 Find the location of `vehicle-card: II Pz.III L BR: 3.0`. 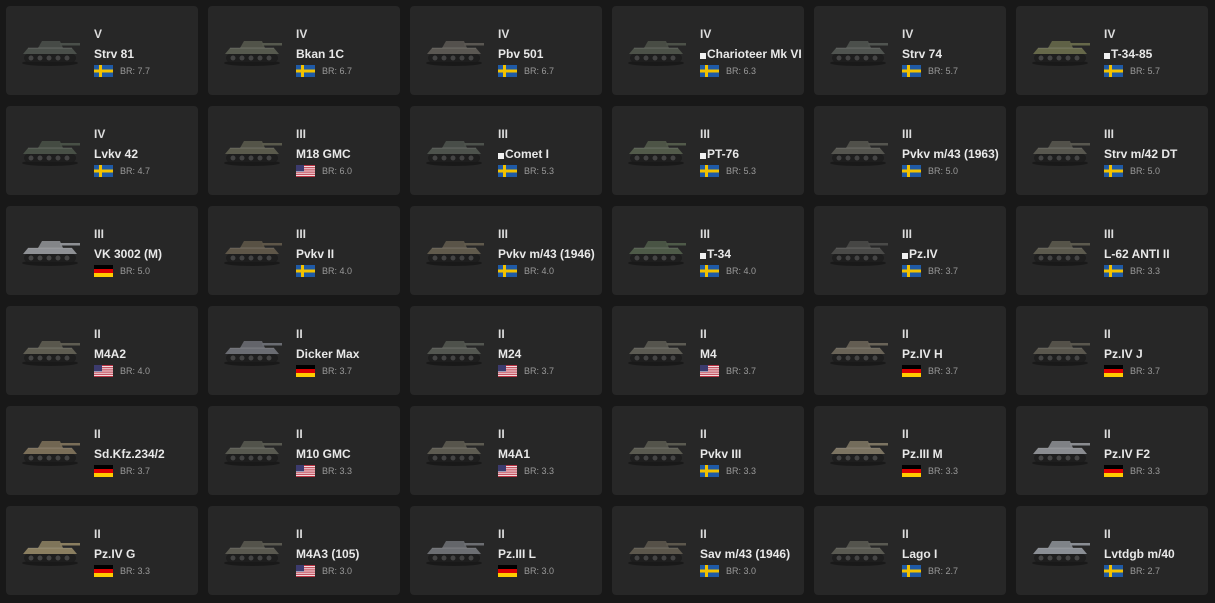

vehicle-card: II Pz.III L BR: 3.0 is located at coordinates (506, 550).